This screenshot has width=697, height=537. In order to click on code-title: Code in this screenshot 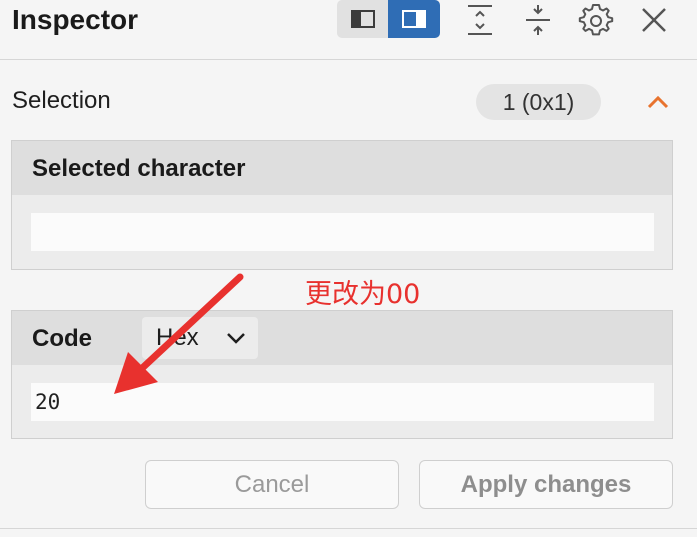, I will do `click(62, 338)`.